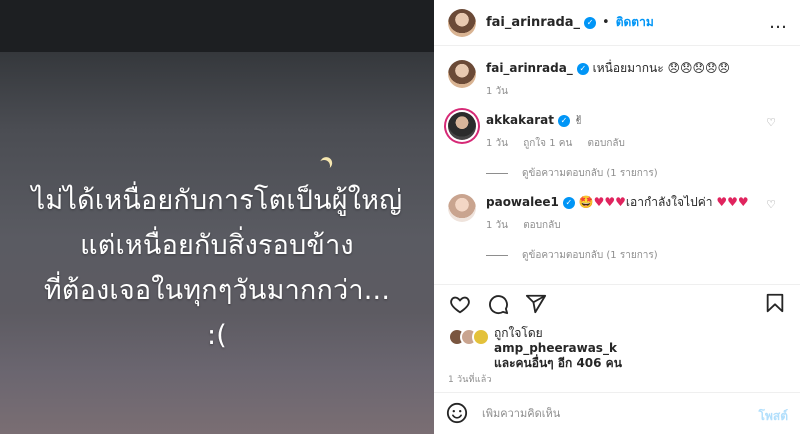 The image size is (800, 434). I want to click on comment-text: ✌, so click(578, 120).